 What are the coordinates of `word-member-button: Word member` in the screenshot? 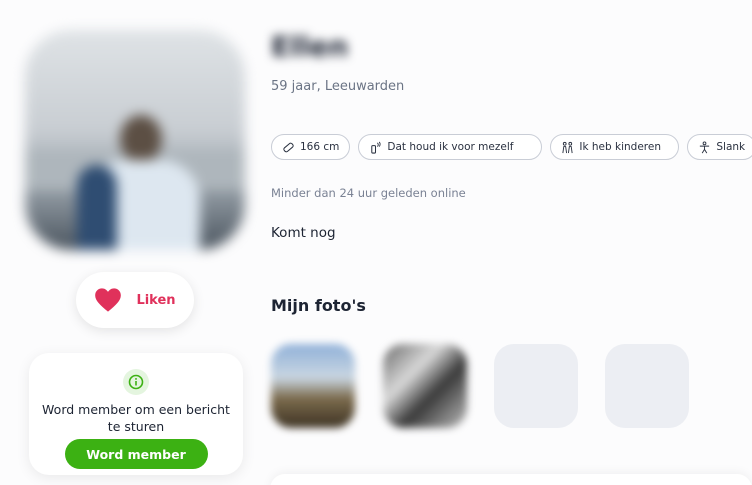 It's located at (136, 454).